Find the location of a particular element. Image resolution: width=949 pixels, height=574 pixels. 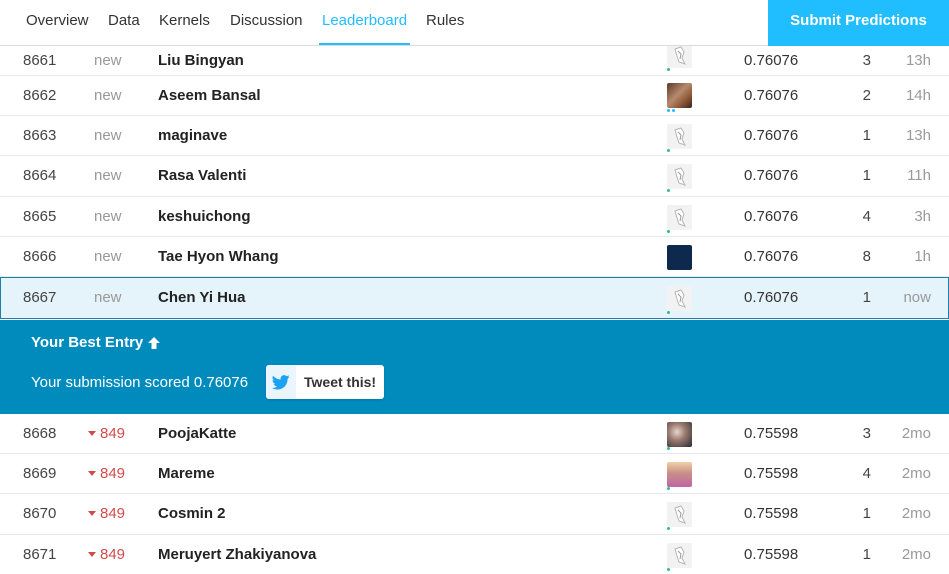

team-name: PoojaKatte is located at coordinates (197, 433).